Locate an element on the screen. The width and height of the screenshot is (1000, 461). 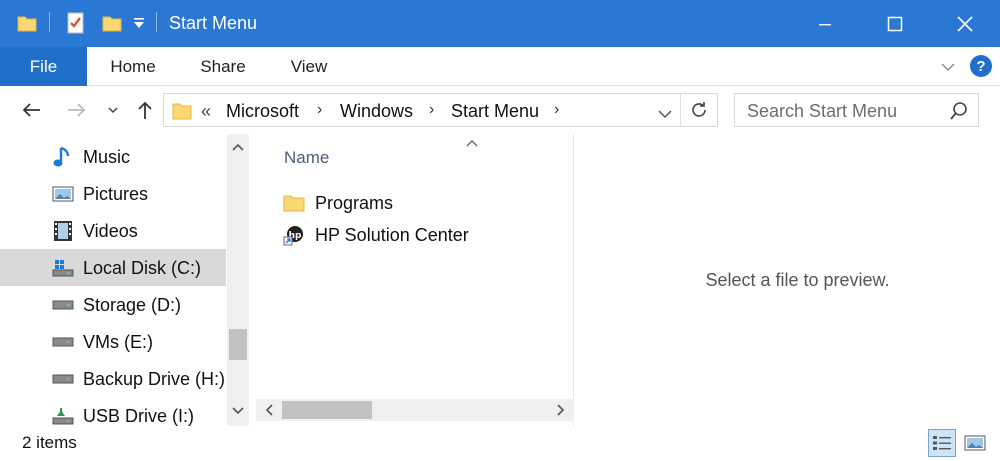
scroll-right-icon is located at coordinates (561, 410).